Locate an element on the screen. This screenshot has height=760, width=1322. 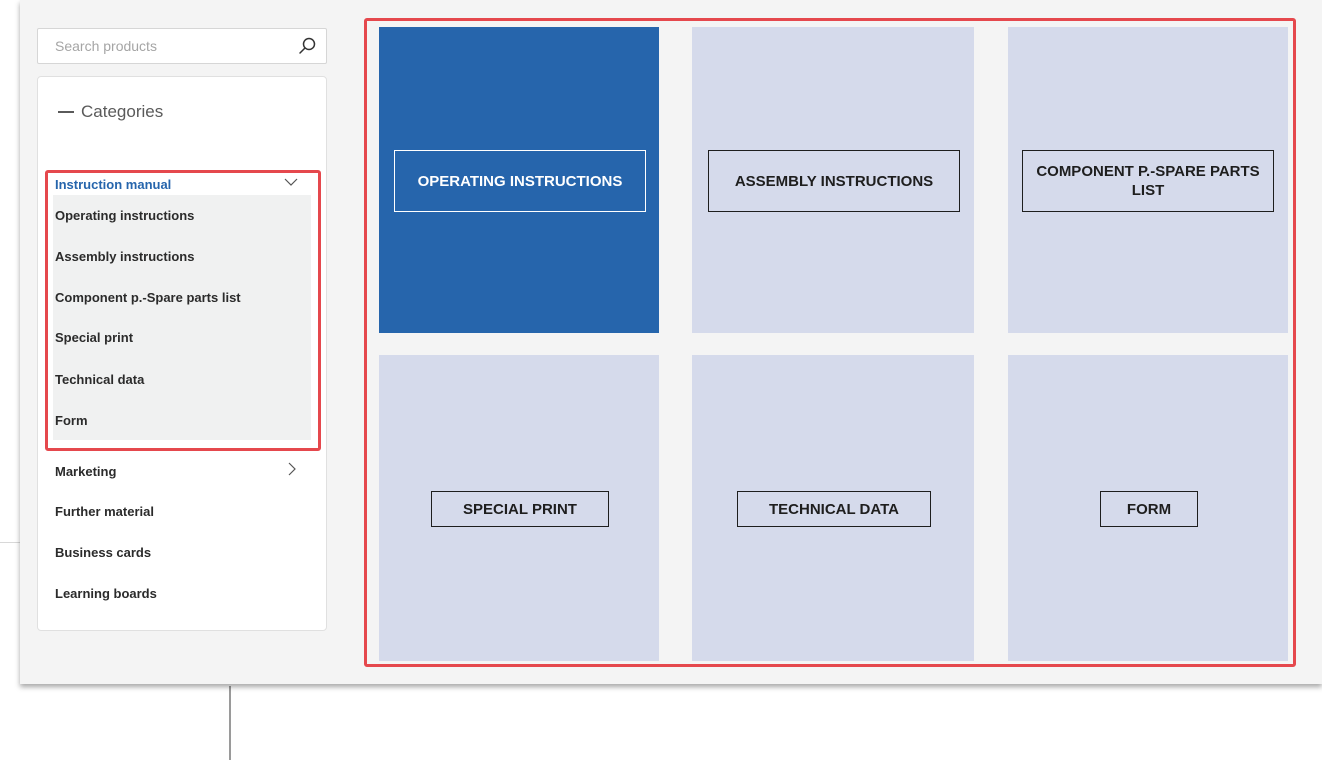
search-input is located at coordinates (166, 46).